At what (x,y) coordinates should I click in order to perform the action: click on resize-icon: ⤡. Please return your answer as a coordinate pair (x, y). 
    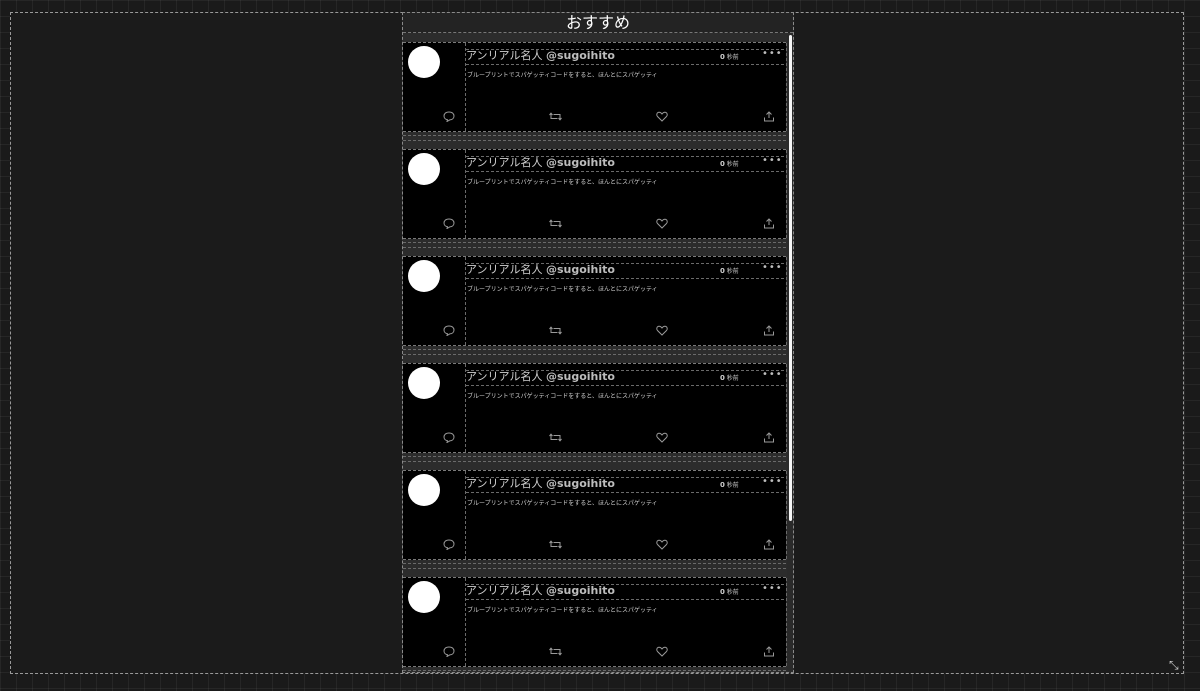
    Looking at the image, I should click on (1175, 665).